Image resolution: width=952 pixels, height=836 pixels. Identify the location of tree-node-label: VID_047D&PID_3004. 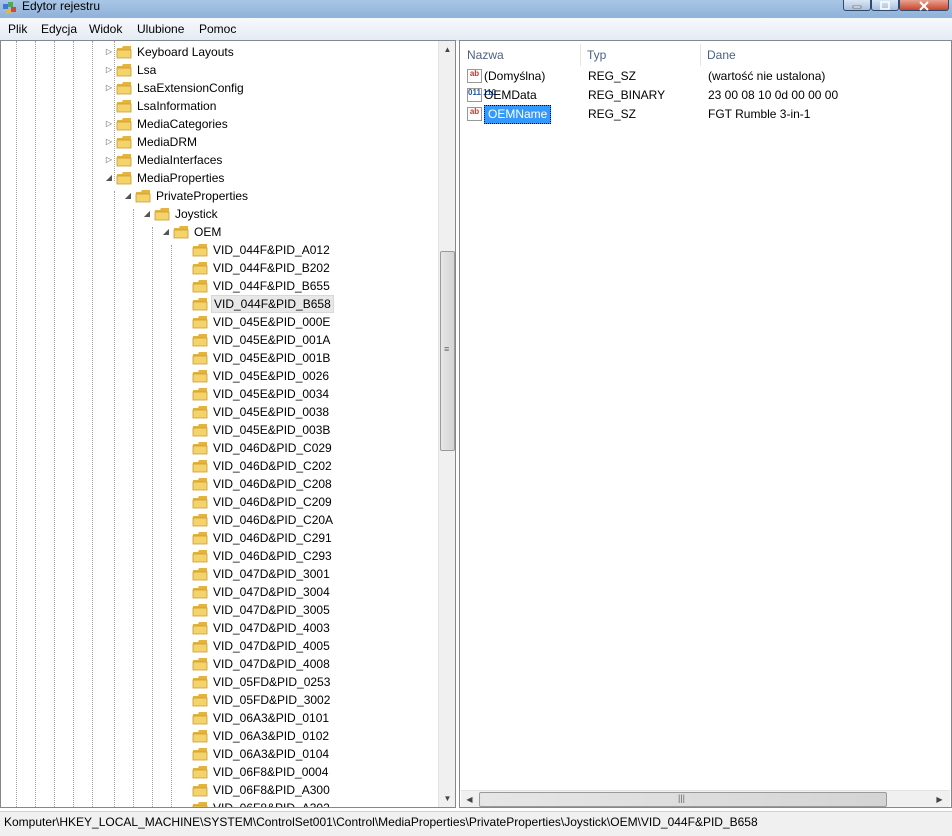
(271, 592).